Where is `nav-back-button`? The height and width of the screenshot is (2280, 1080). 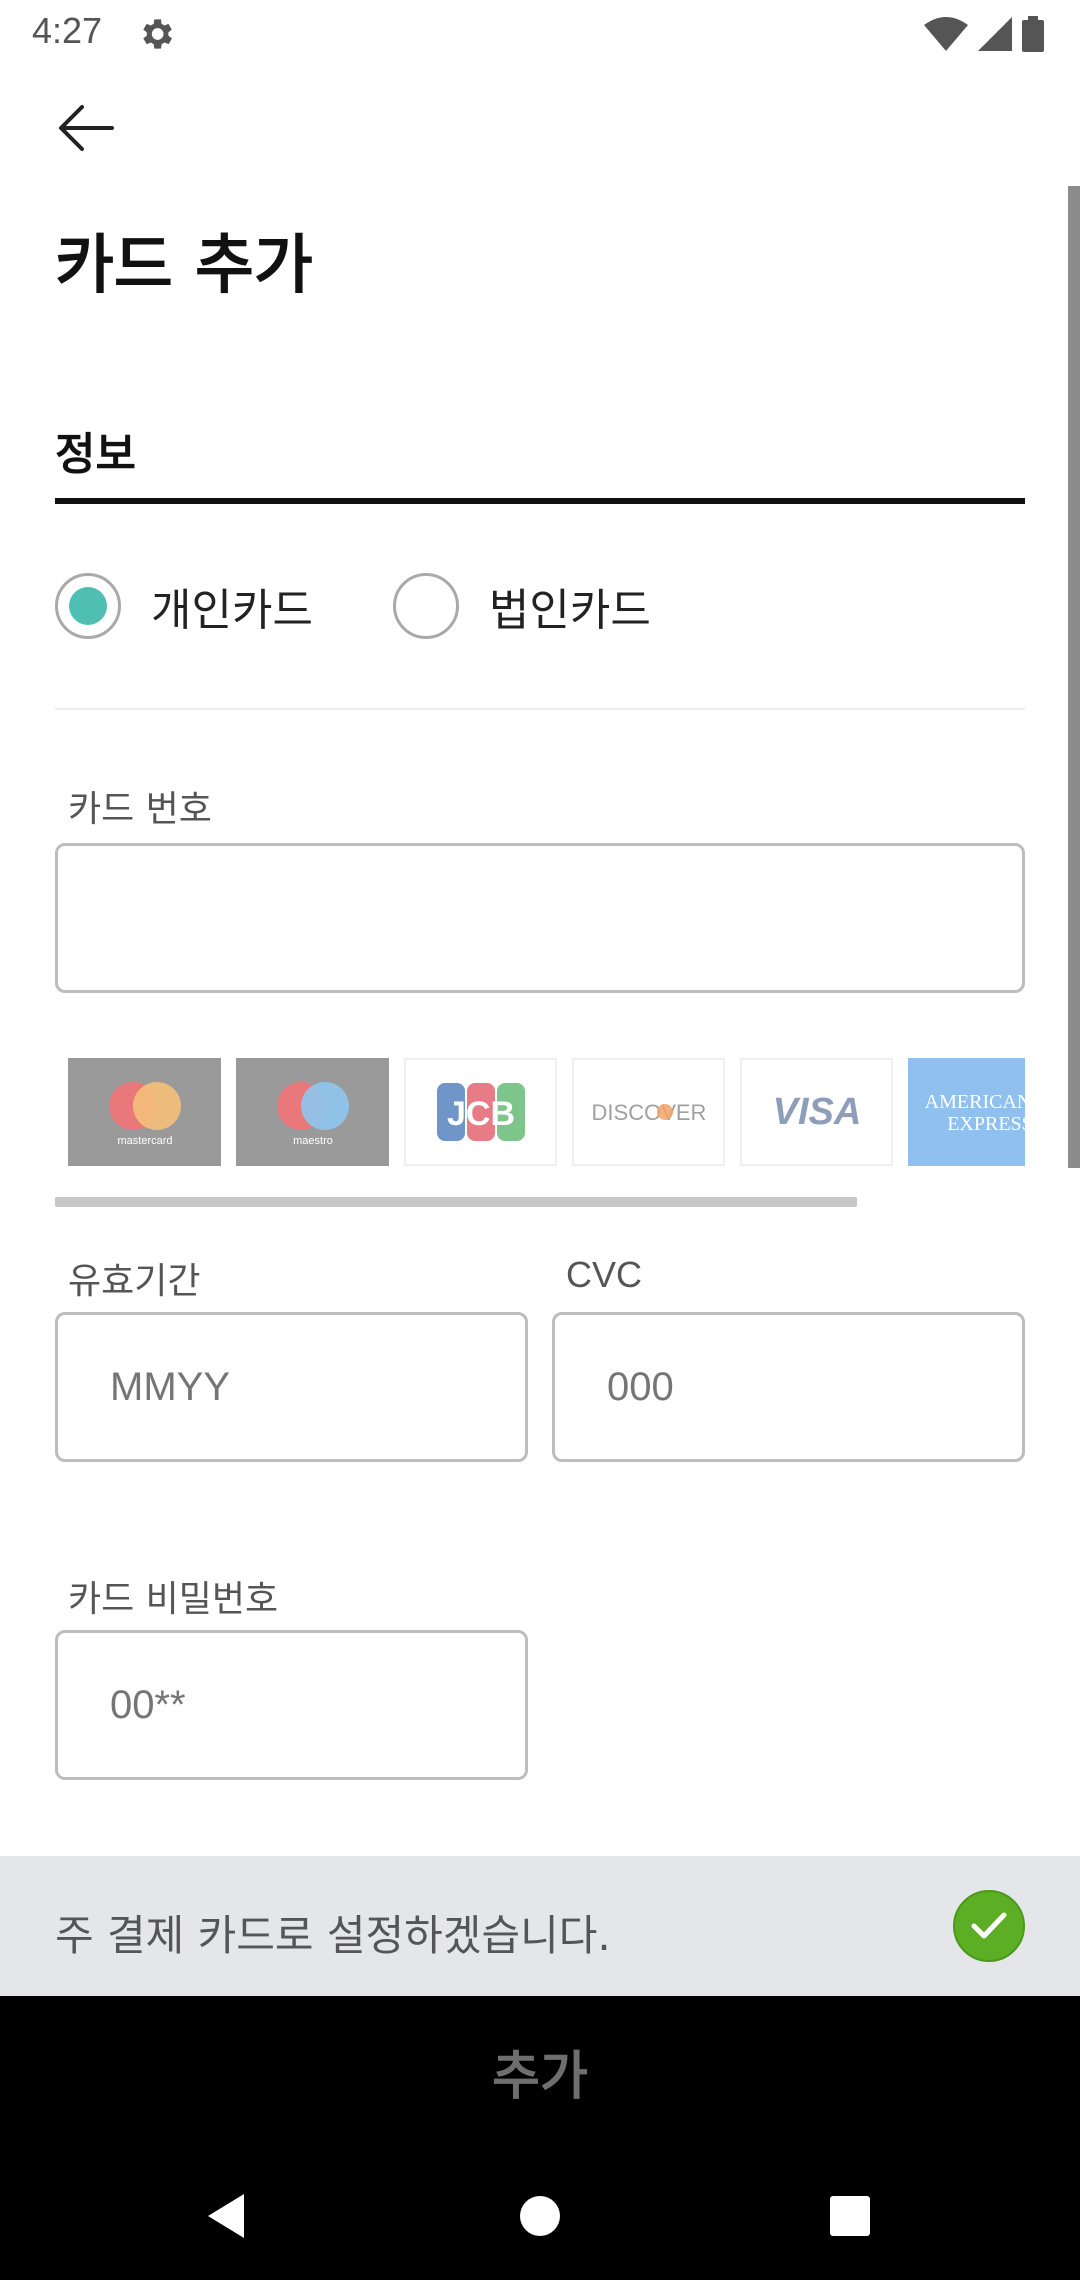
nav-back-button is located at coordinates (226, 2216).